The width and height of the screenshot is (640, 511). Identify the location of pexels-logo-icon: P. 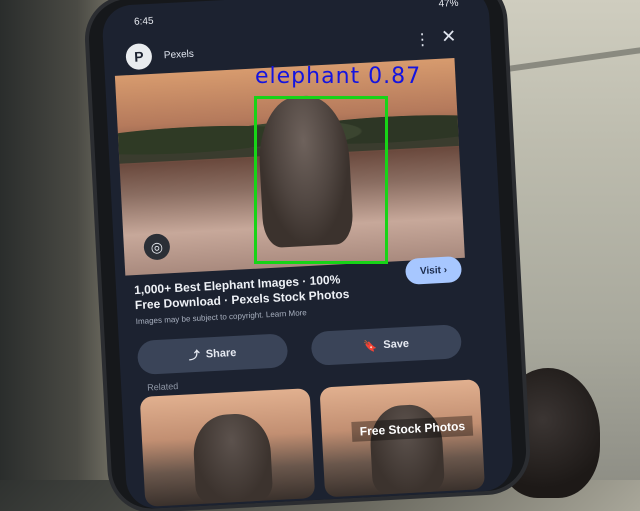
(139, 56).